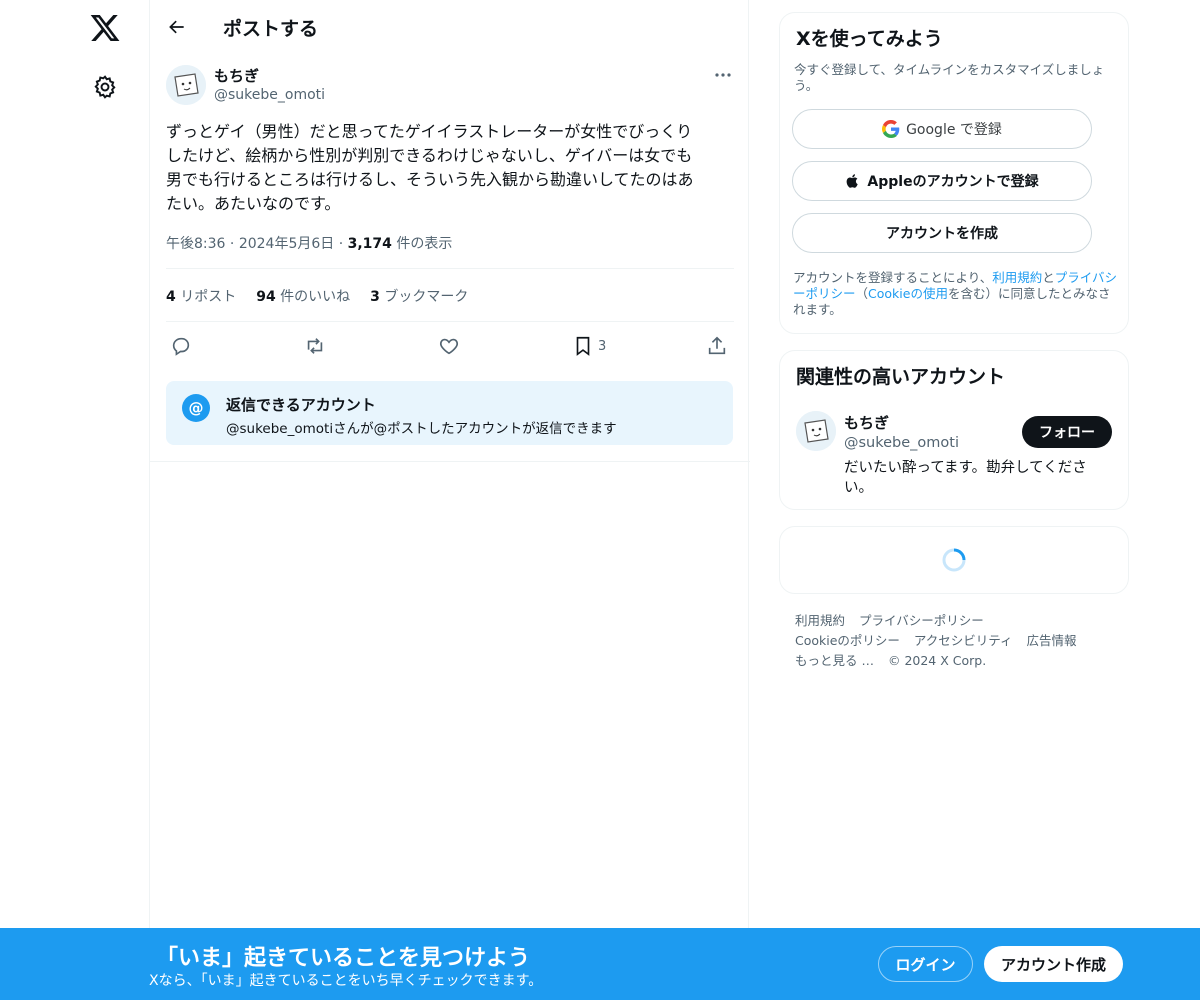 This screenshot has height=1000, width=1200. Describe the element at coordinates (583, 346) in the screenshot. I see `bookmark-icon` at that location.